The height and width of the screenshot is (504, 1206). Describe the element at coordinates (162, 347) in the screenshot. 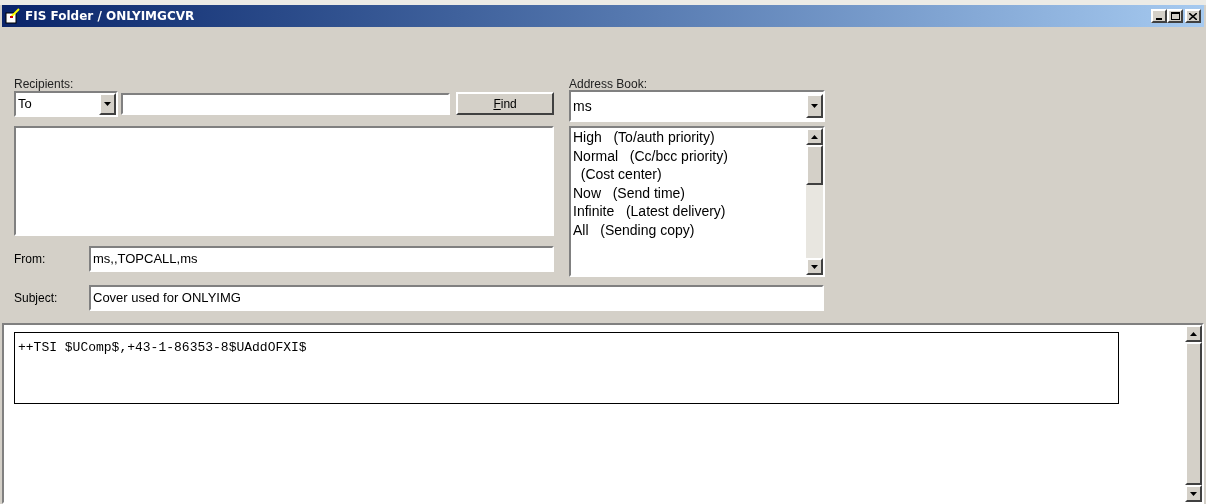

I see `body-text: ++TSI $UComp$,+43-1-86353-8$UAddOFXI$` at that location.